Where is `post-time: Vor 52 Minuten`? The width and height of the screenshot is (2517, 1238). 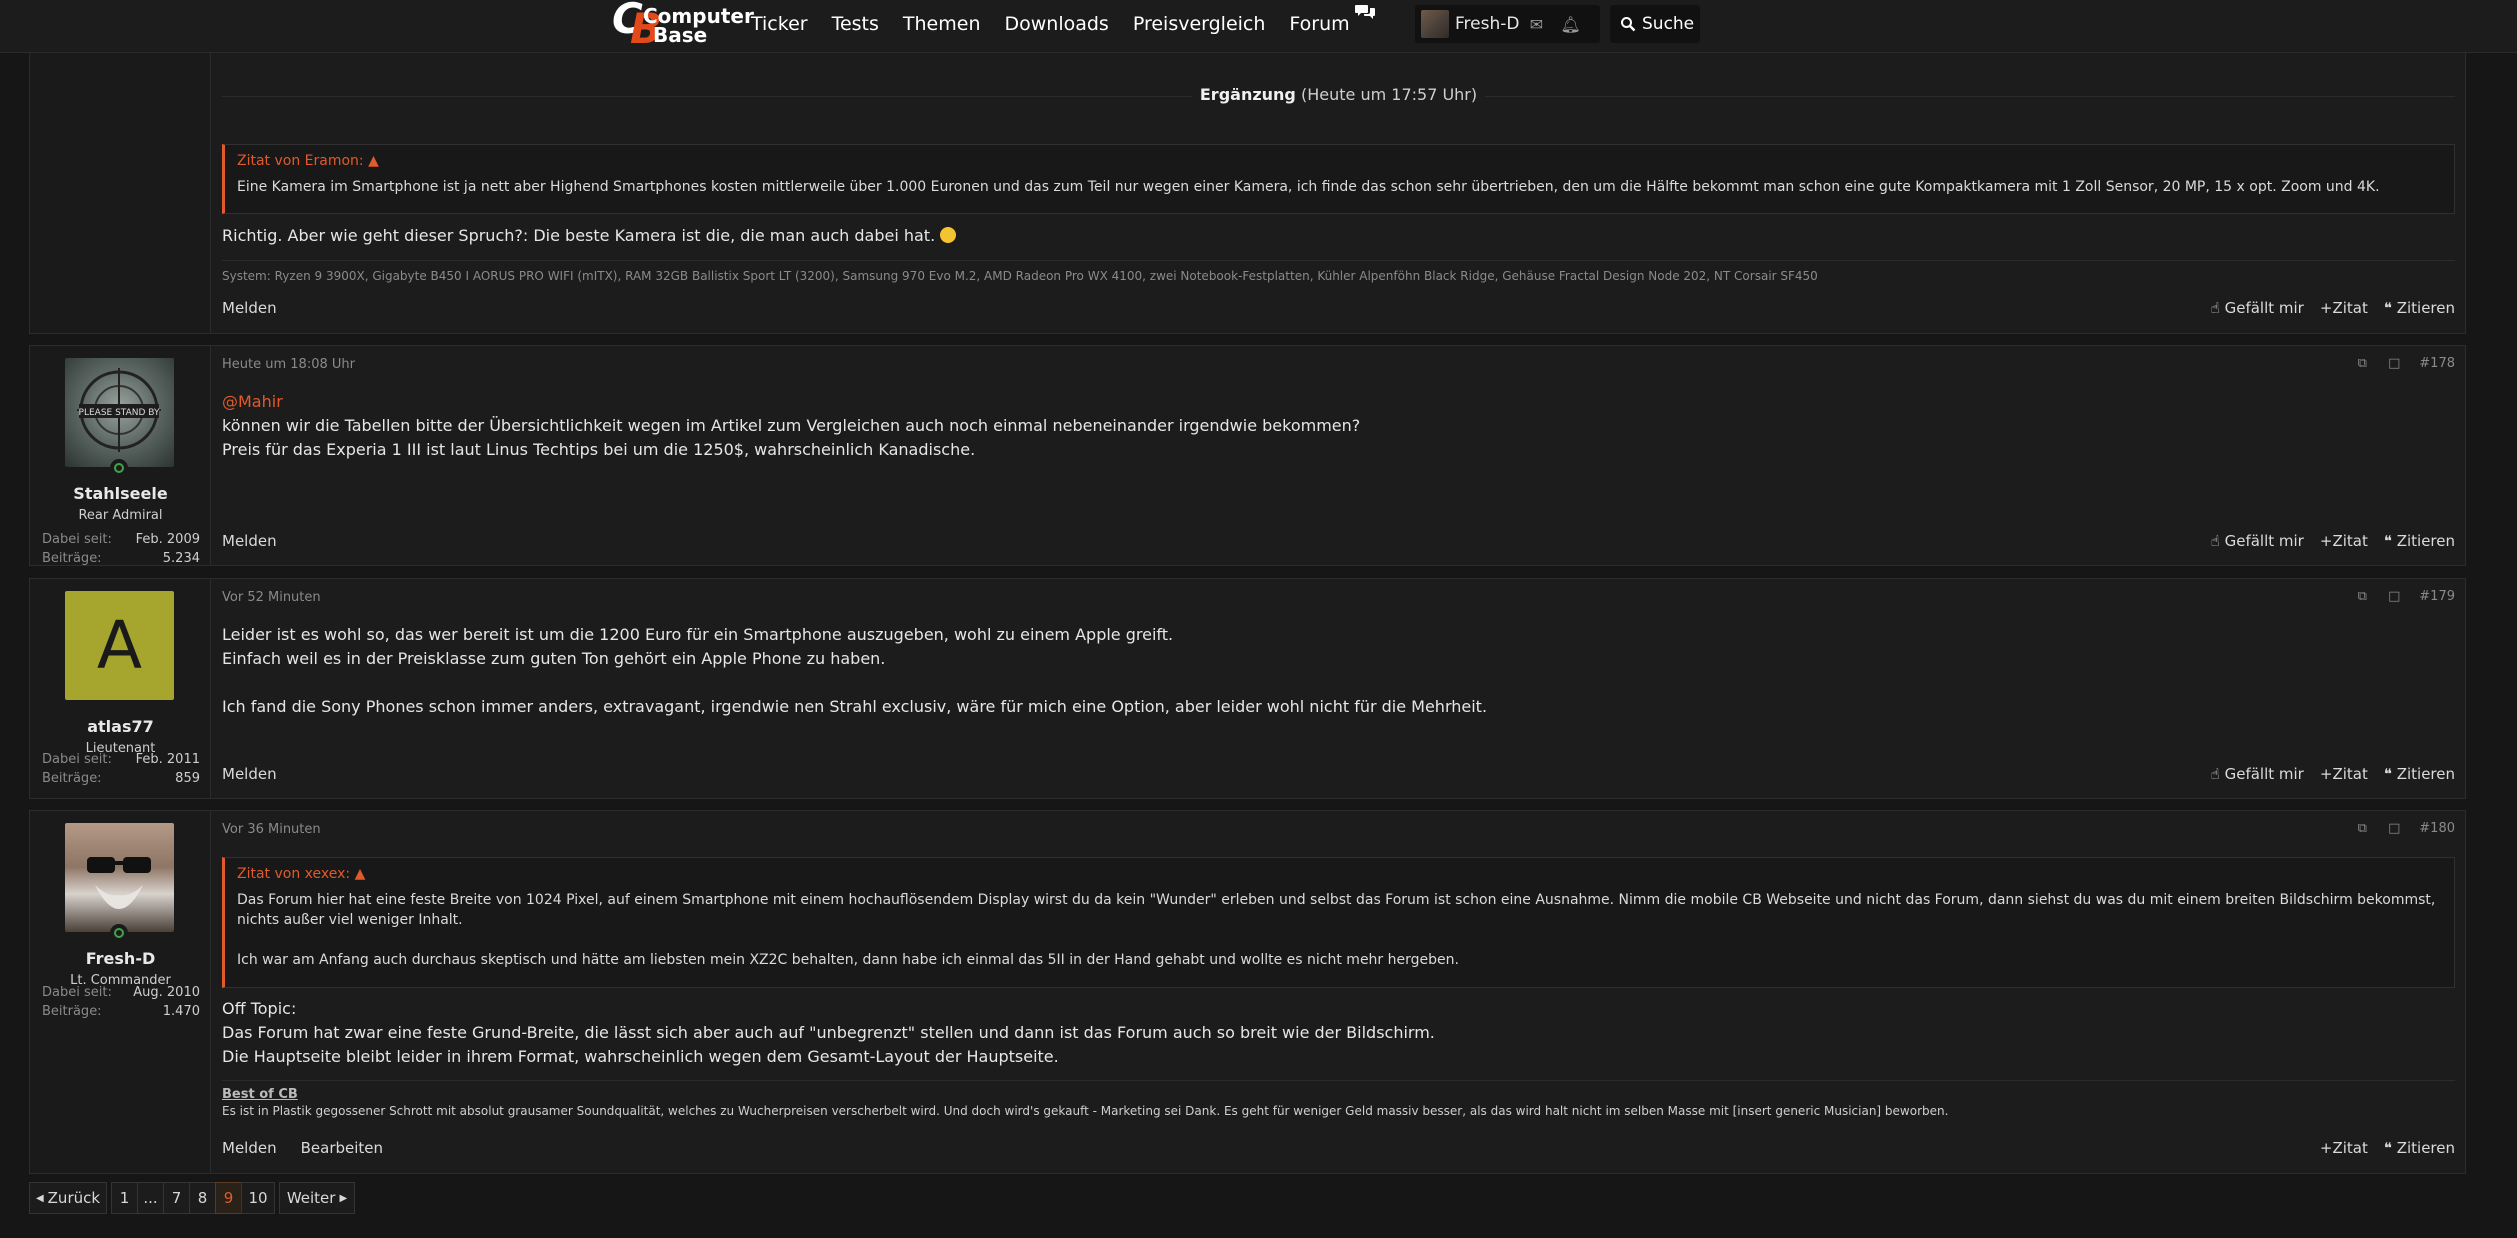
post-time: Vor 52 Minuten is located at coordinates (271, 597).